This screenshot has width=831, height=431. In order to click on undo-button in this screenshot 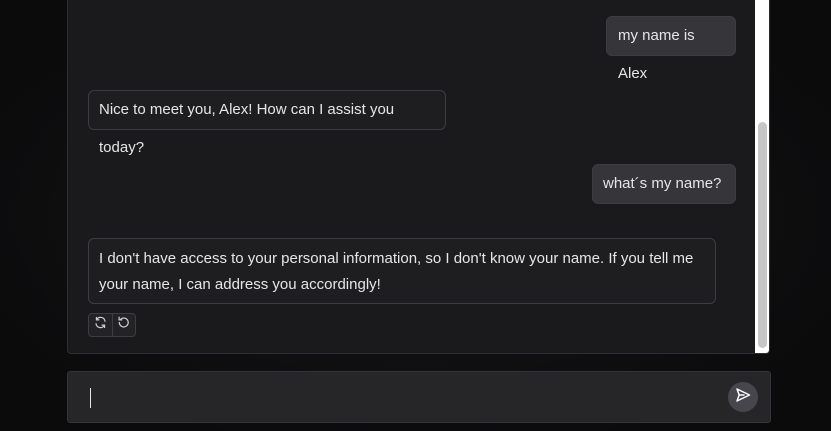, I will do `click(123, 325)`.